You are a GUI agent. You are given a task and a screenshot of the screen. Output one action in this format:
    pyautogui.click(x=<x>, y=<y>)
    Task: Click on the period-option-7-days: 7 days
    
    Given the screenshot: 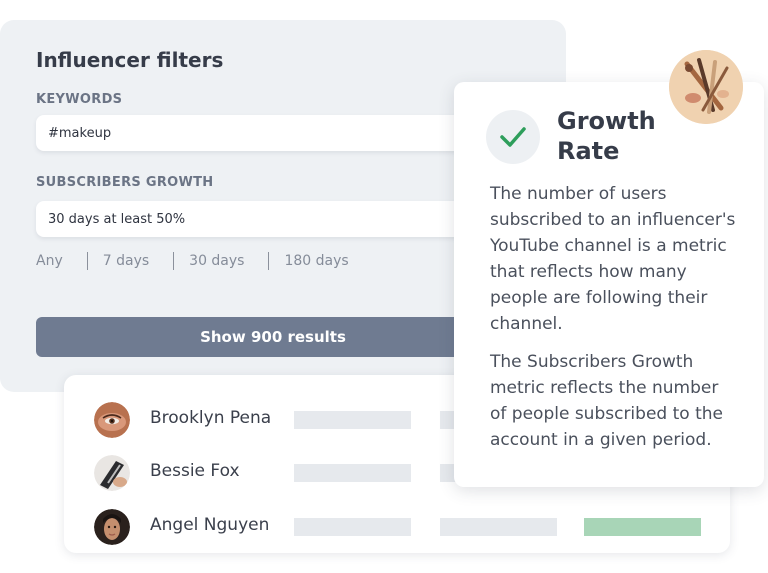 What is the action you would take?
    pyautogui.click(x=126, y=261)
    